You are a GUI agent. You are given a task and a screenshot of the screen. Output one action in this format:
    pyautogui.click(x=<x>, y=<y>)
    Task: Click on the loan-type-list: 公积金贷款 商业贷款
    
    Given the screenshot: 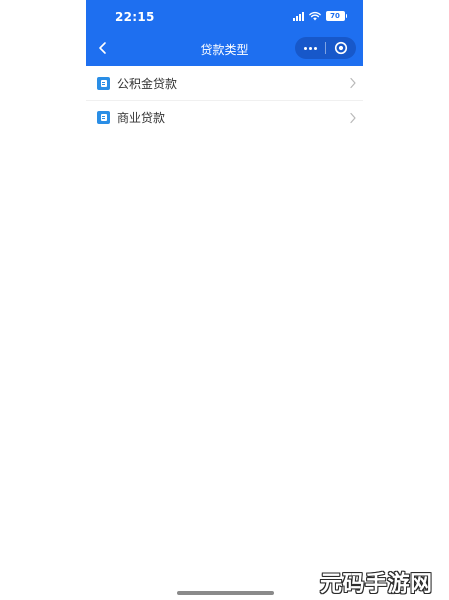 What is the action you would take?
    pyautogui.click(x=224, y=100)
    